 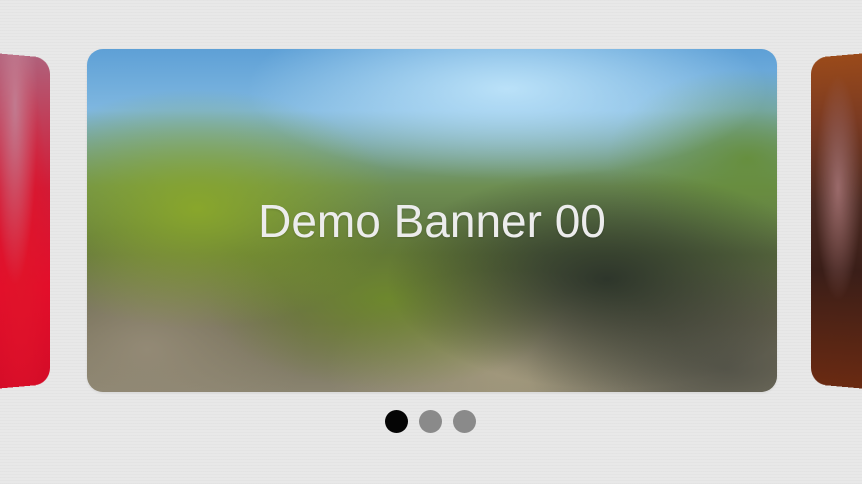 I want to click on slide-title: Demo Banner 00, so click(x=432, y=221).